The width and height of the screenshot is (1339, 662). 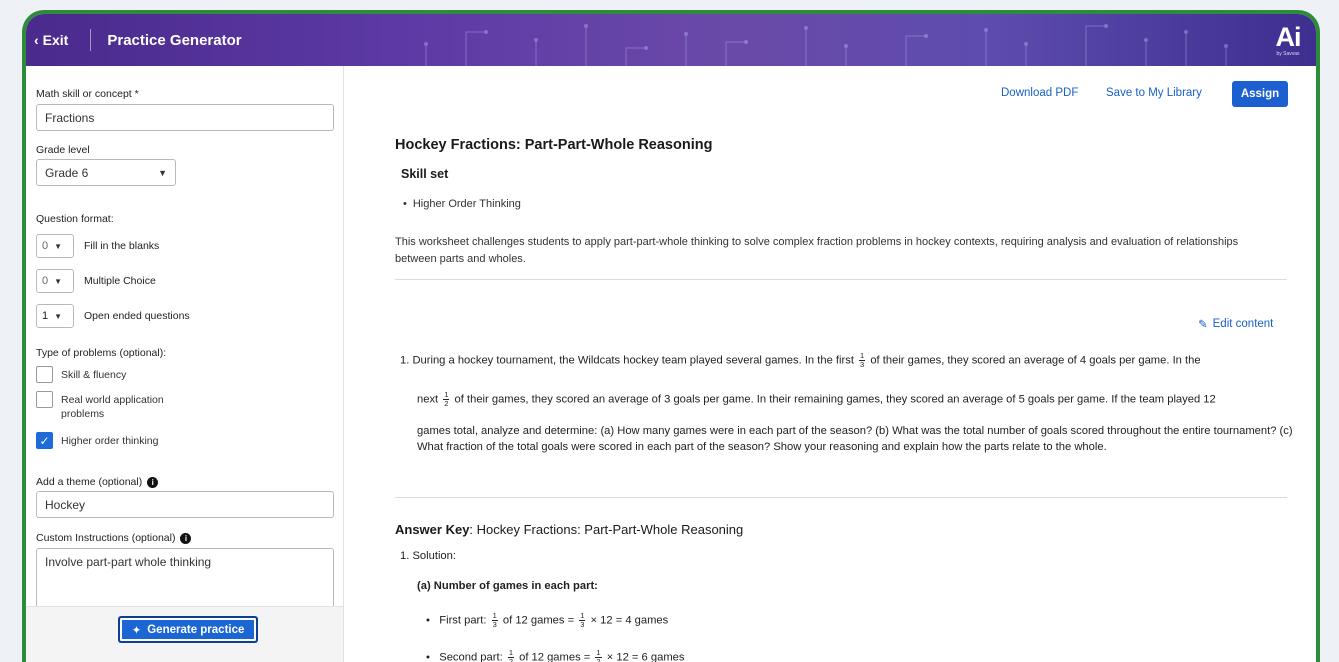 I want to click on logo-text: Ai, so click(x=1288, y=37).